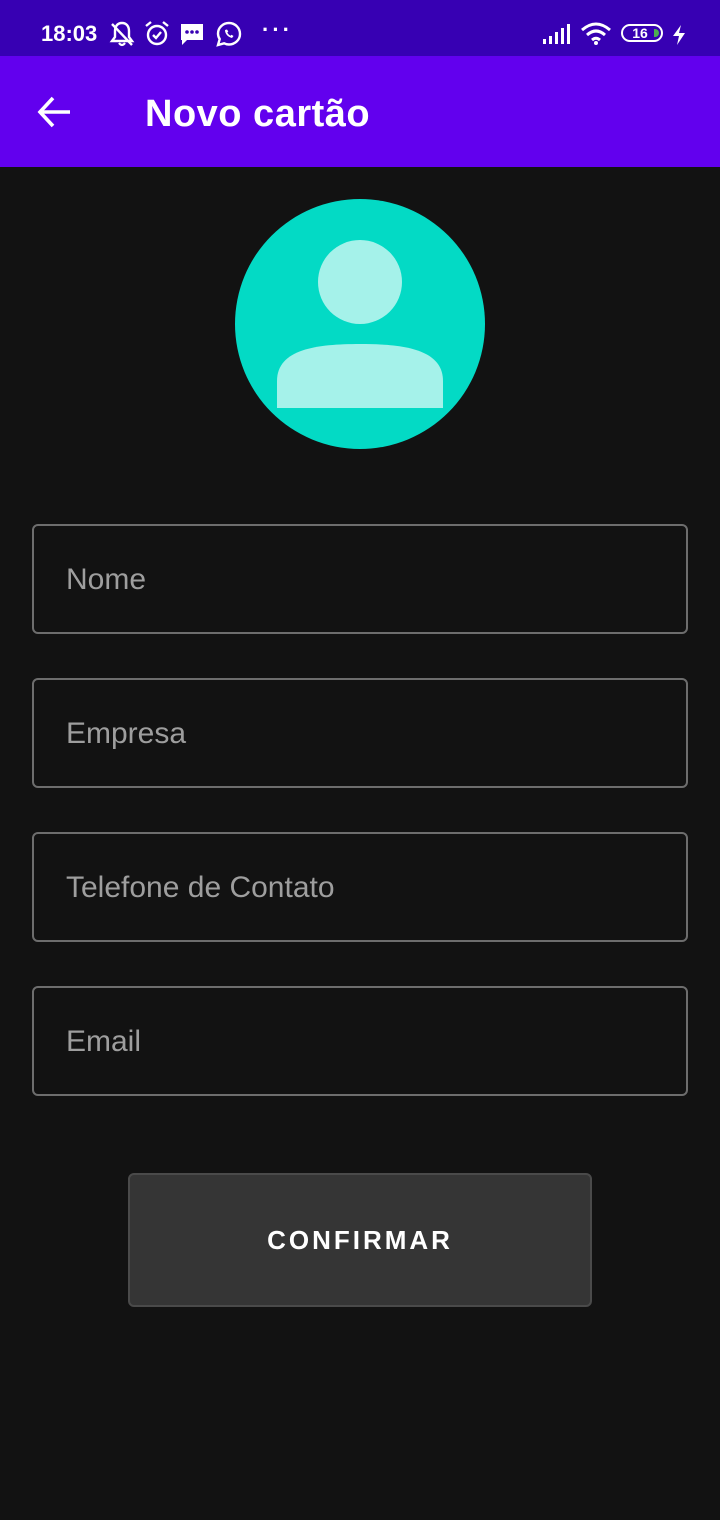 This screenshot has width=720, height=1520. What do you see at coordinates (364, 888) in the screenshot?
I see `telefone-input` at bounding box center [364, 888].